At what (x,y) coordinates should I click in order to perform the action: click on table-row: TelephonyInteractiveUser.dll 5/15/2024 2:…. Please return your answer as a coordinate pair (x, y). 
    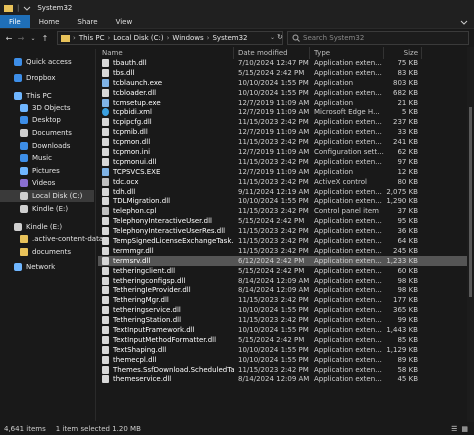
    Looking at the image, I should click on (286, 221).